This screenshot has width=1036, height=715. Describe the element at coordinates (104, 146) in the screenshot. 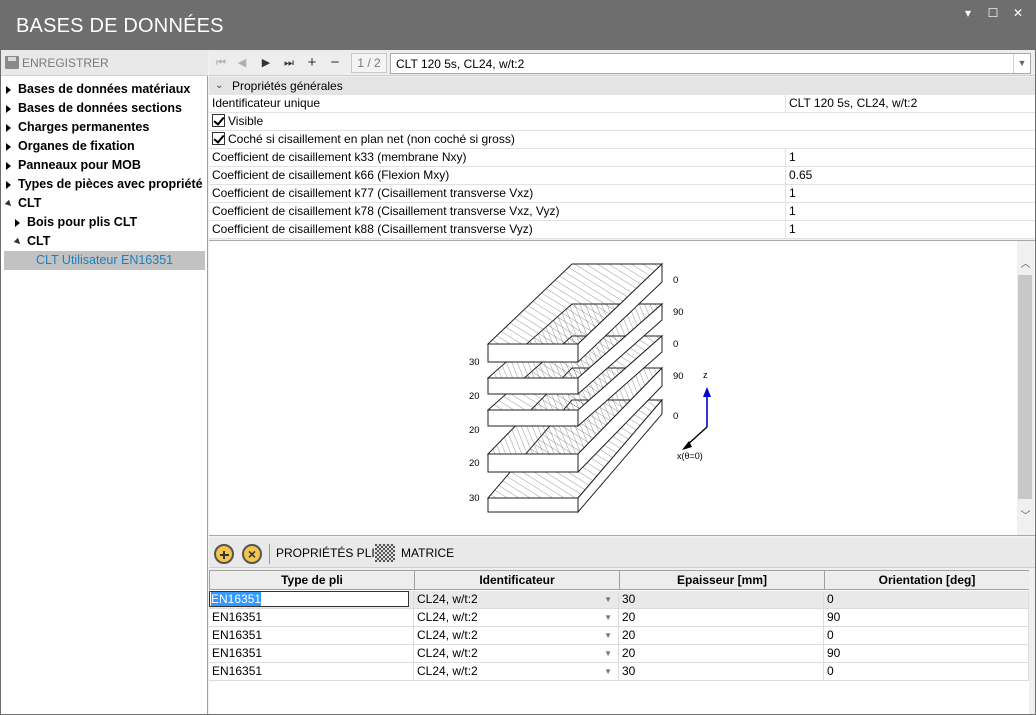

I see `tree-item-fasteners: Organes de fixation` at that location.